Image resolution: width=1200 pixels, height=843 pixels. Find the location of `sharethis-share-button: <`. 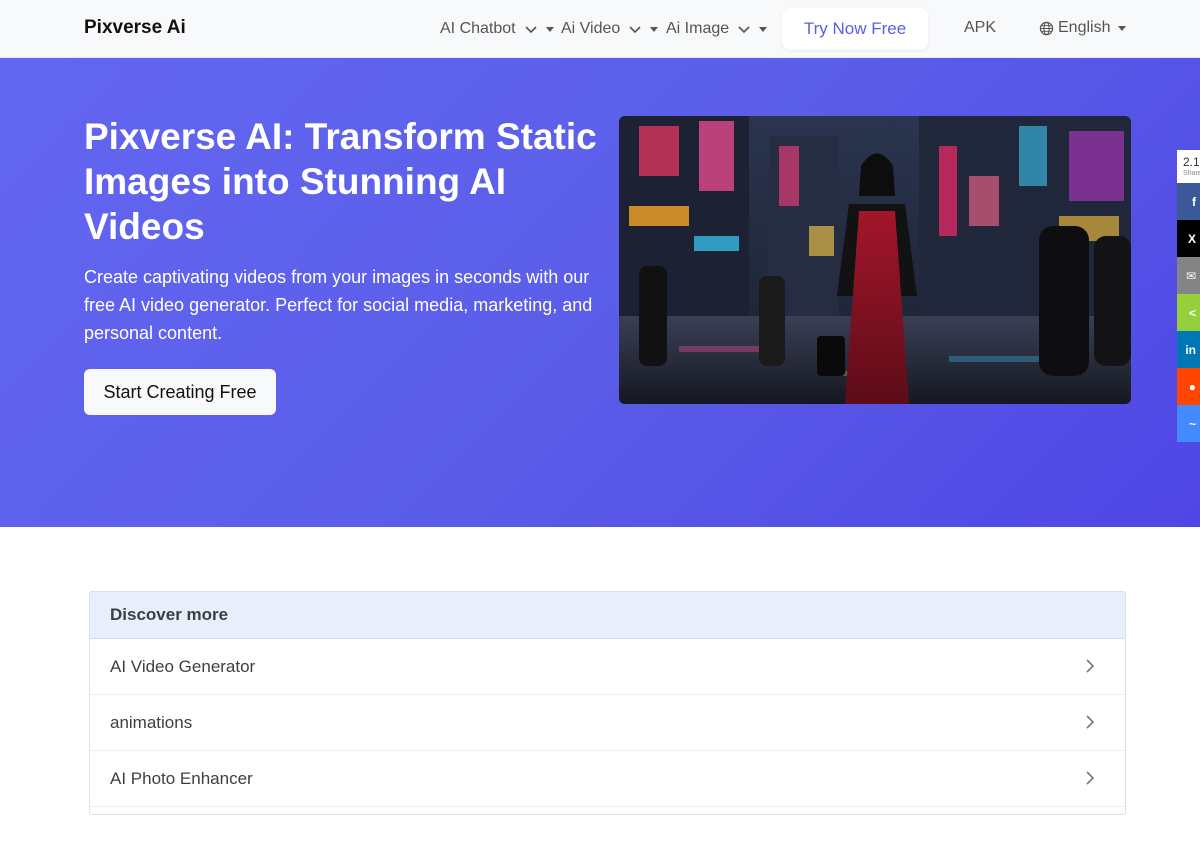

sharethis-share-button: < is located at coordinates (1188, 312).